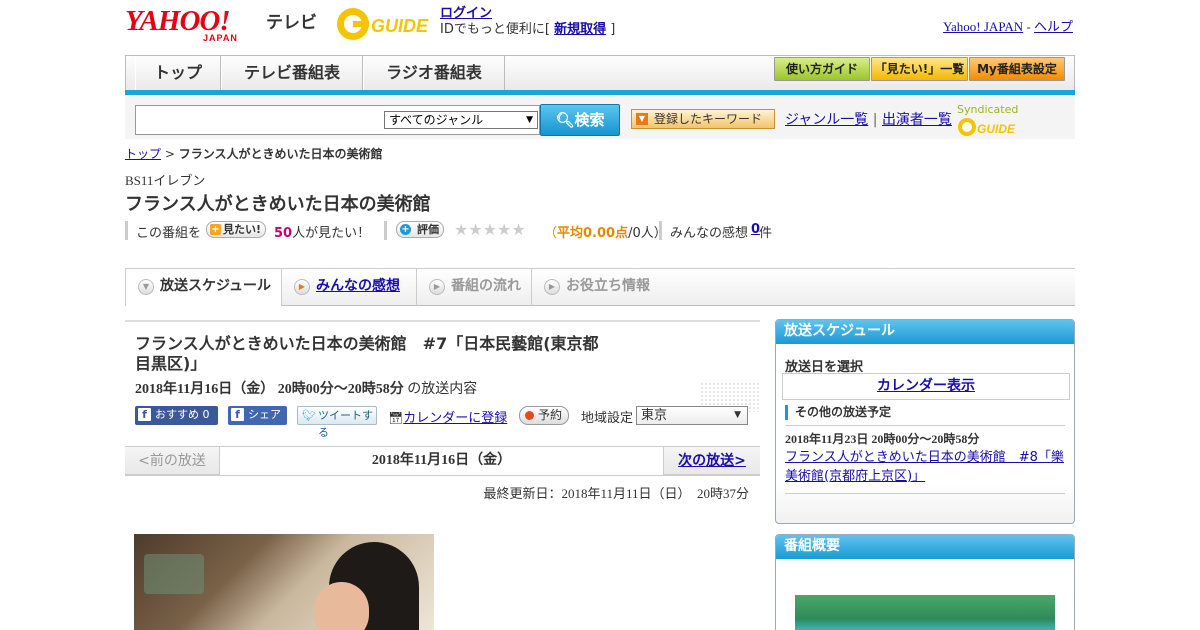 The image size is (1200, 630). I want to click on reserve-button: 予約, so click(544, 415).